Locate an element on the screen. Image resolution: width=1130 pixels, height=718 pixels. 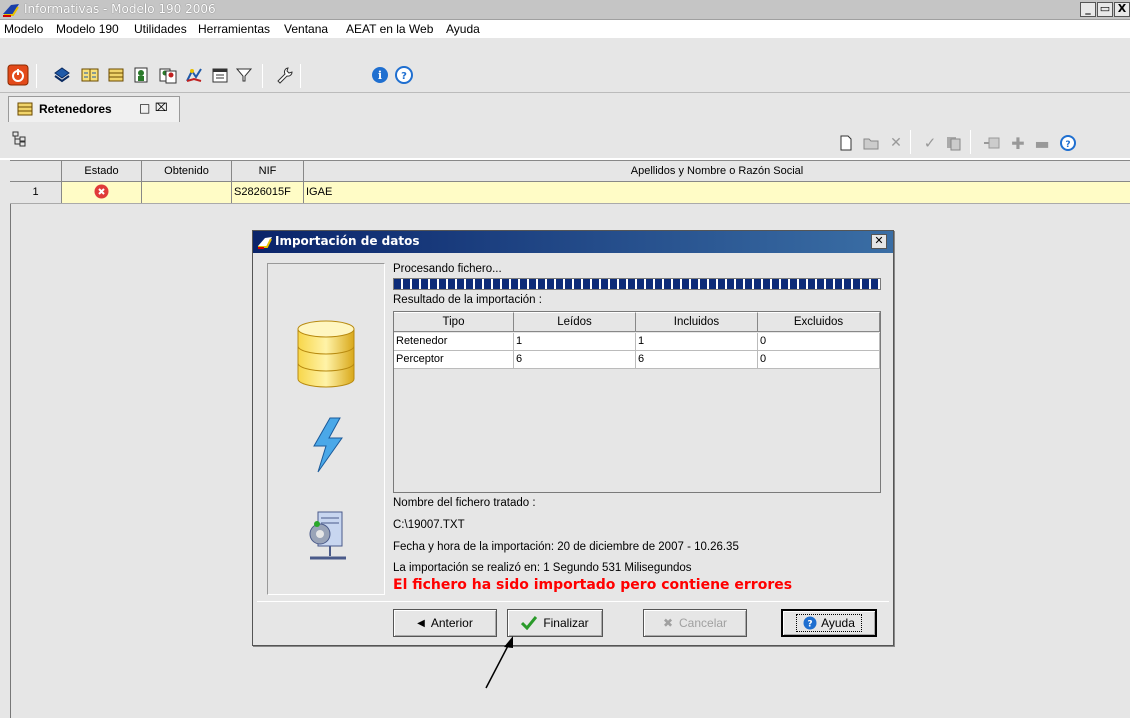
ayuda-button: ? Ayuda is located at coordinates (829, 623).